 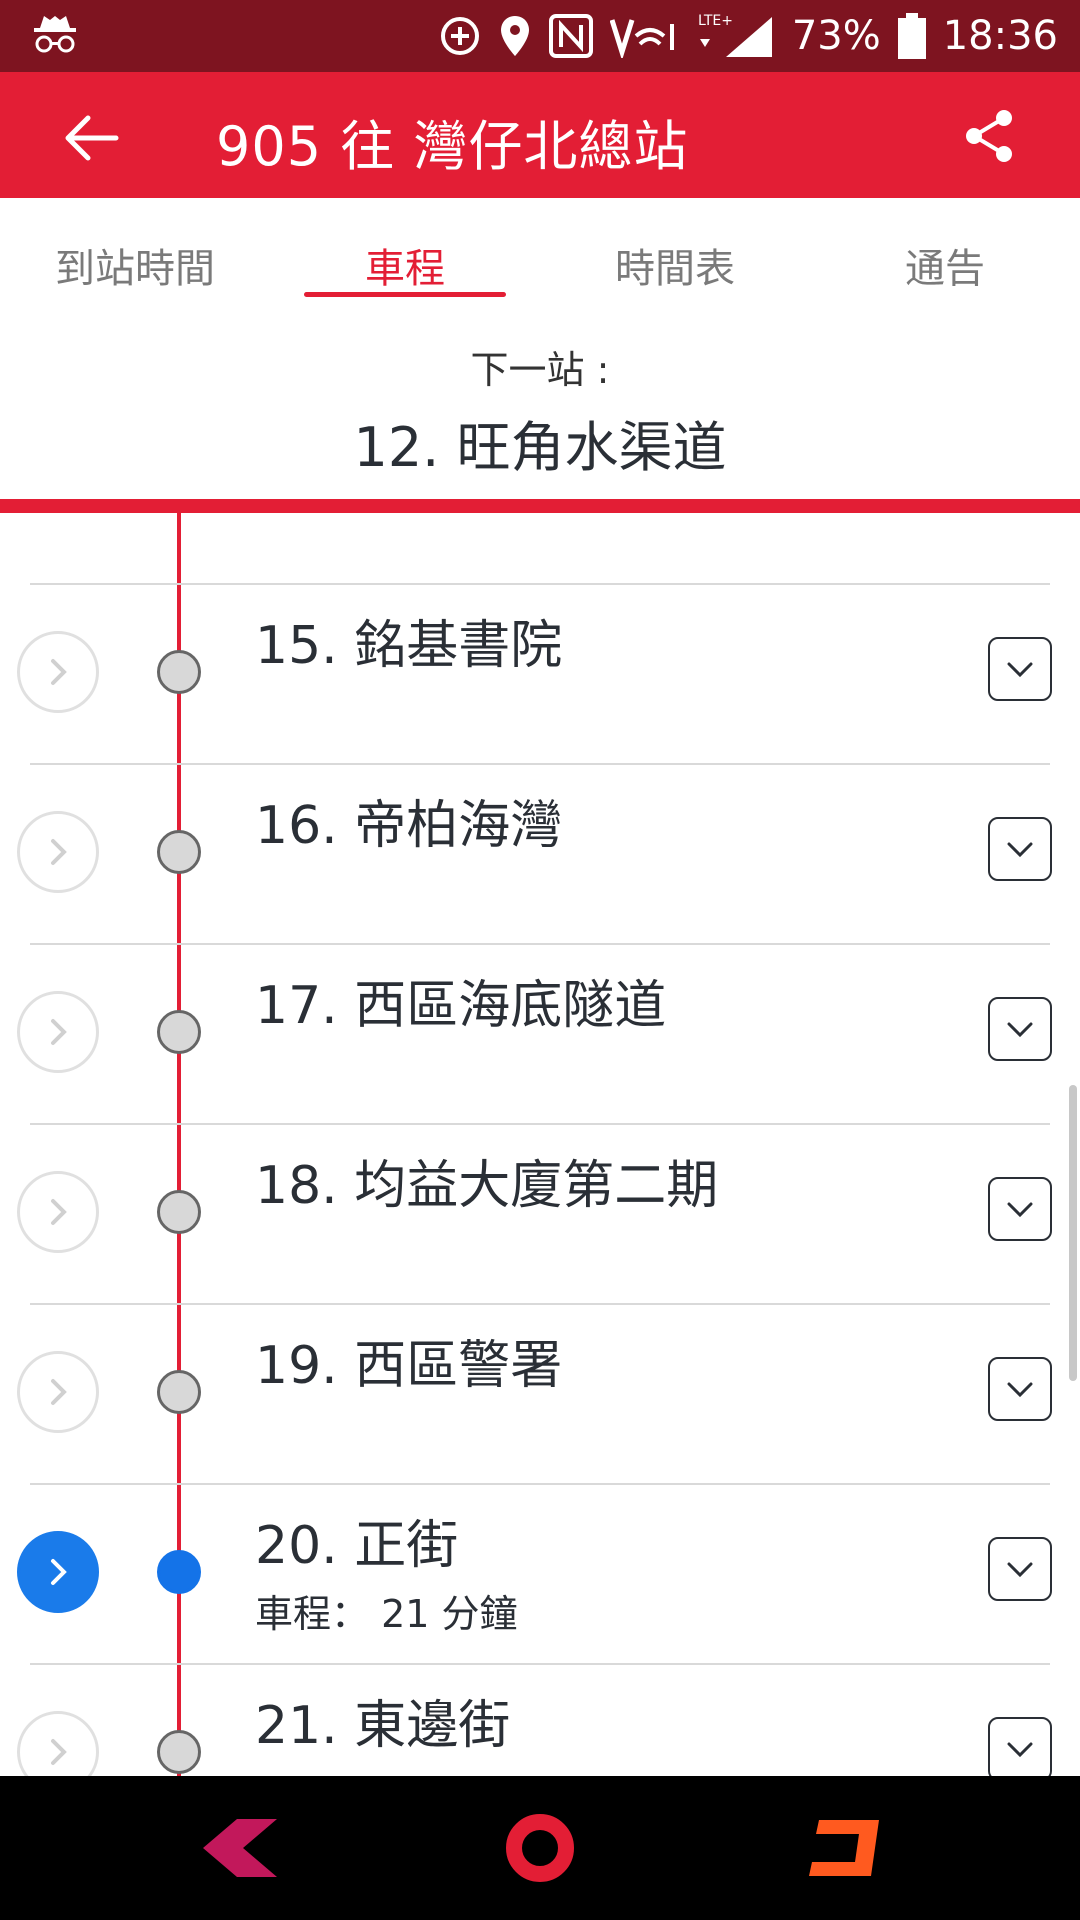 I want to click on back-nav-icon, so click(x=240, y=1848).